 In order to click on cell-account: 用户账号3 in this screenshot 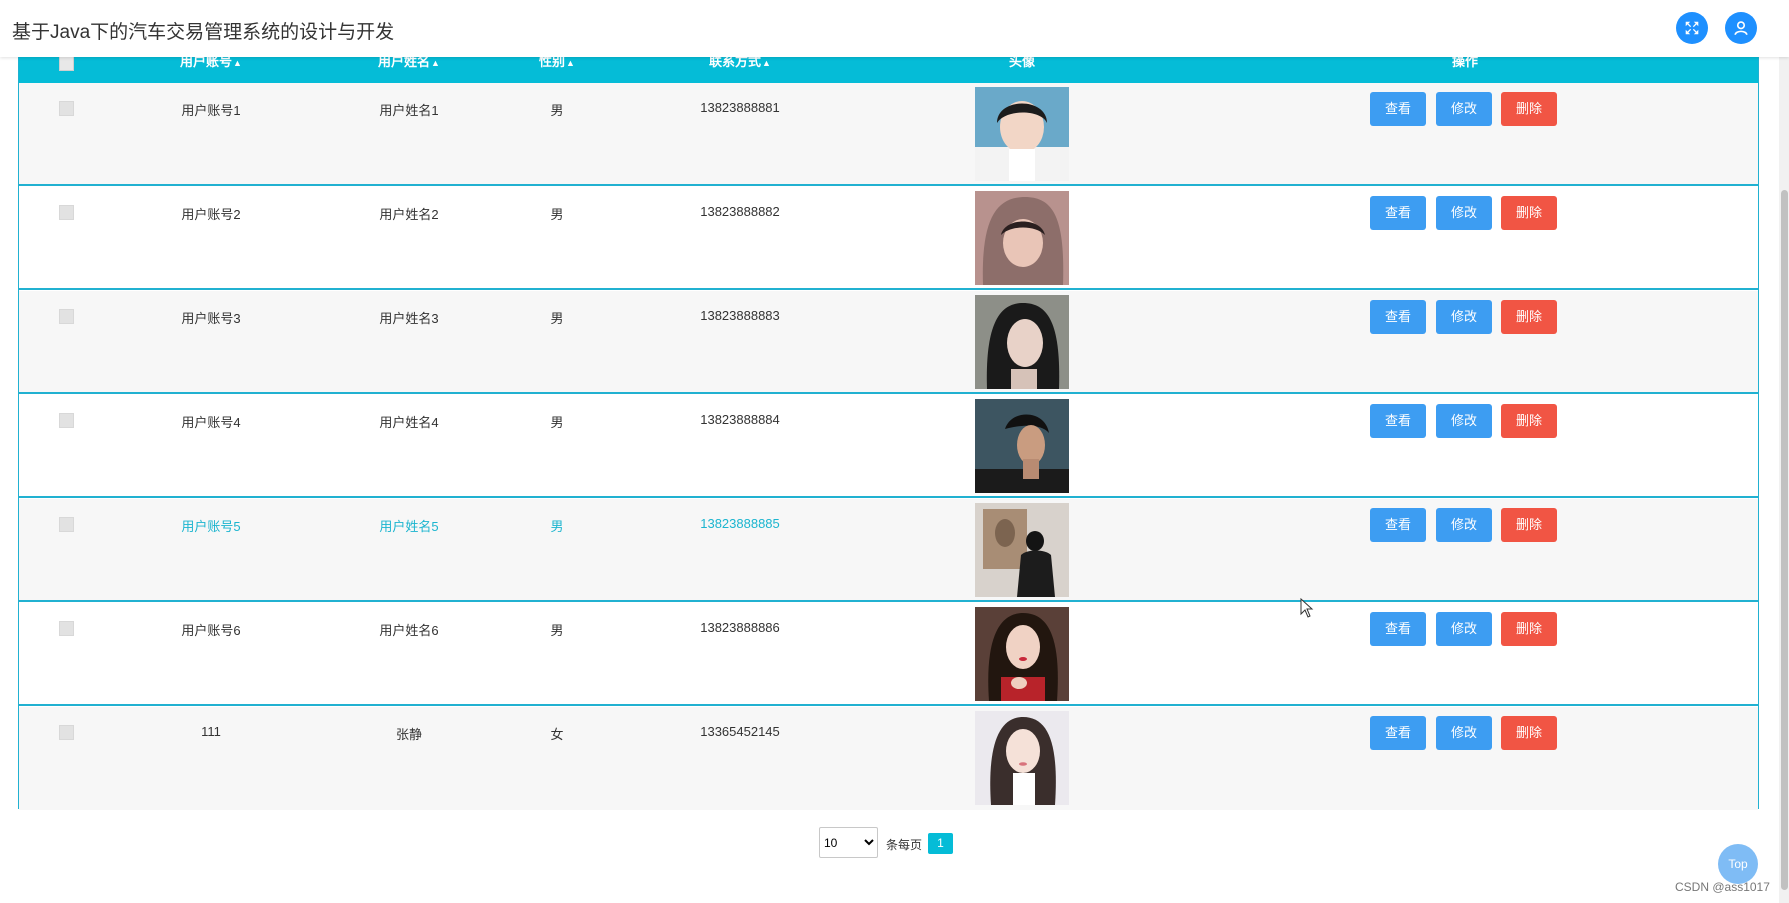, I will do `click(211, 318)`.